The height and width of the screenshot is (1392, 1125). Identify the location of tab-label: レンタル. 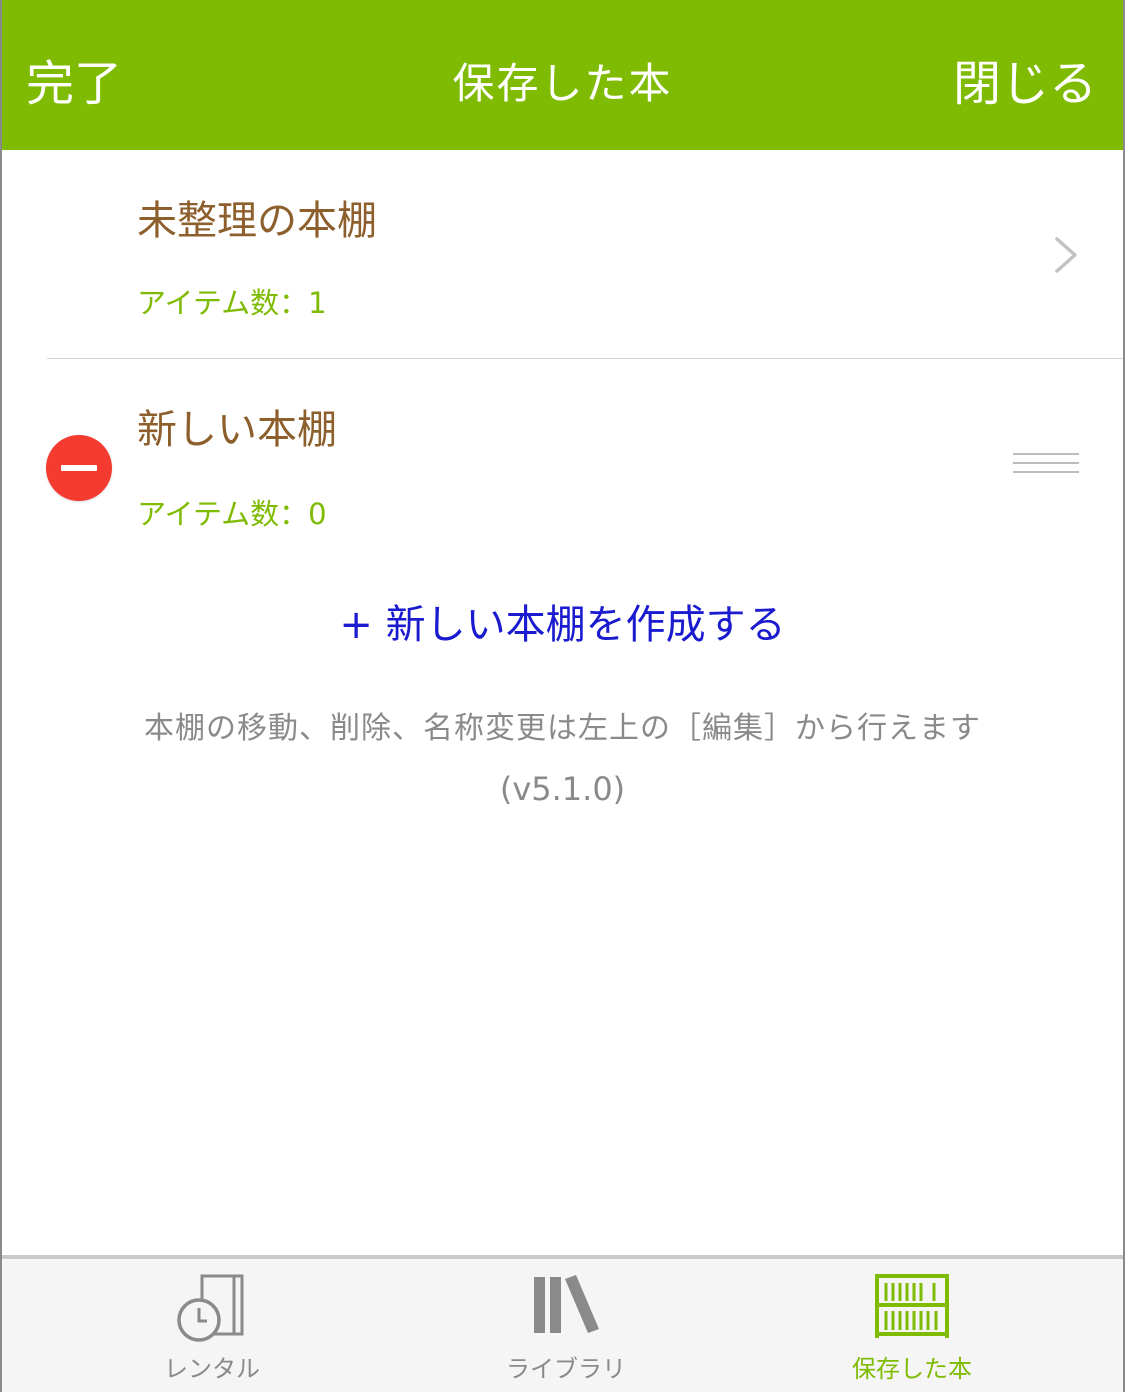
(212, 1369).